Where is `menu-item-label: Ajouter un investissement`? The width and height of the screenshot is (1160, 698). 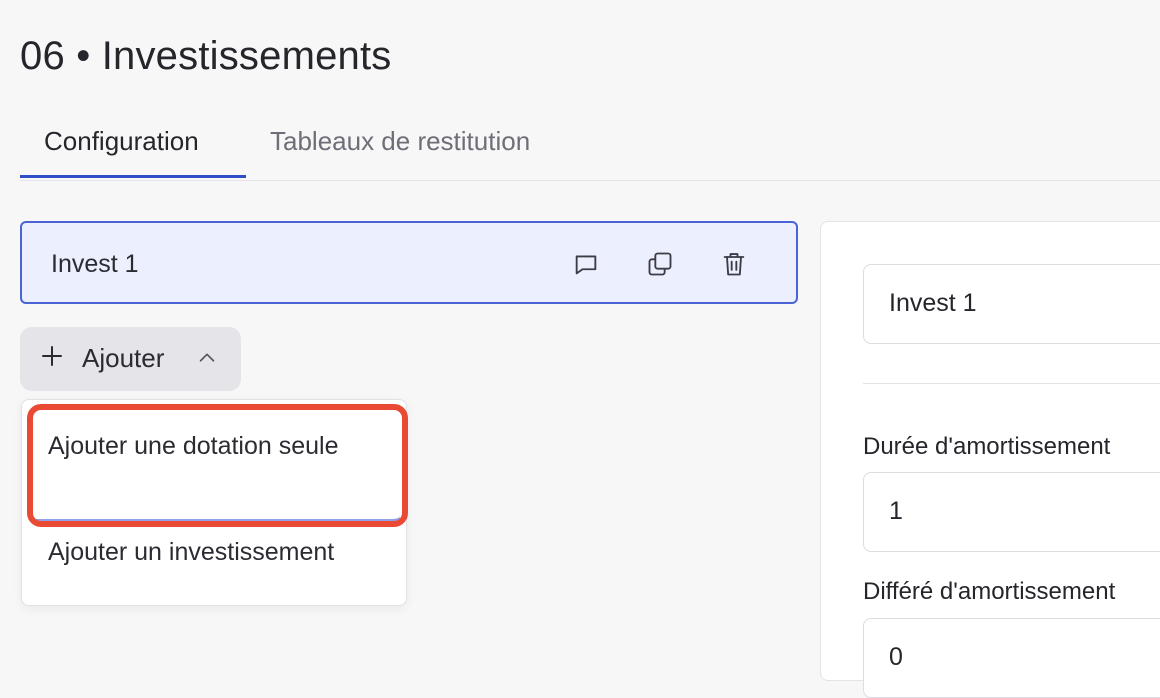
menu-item-label: Ajouter un investissement is located at coordinates (191, 552).